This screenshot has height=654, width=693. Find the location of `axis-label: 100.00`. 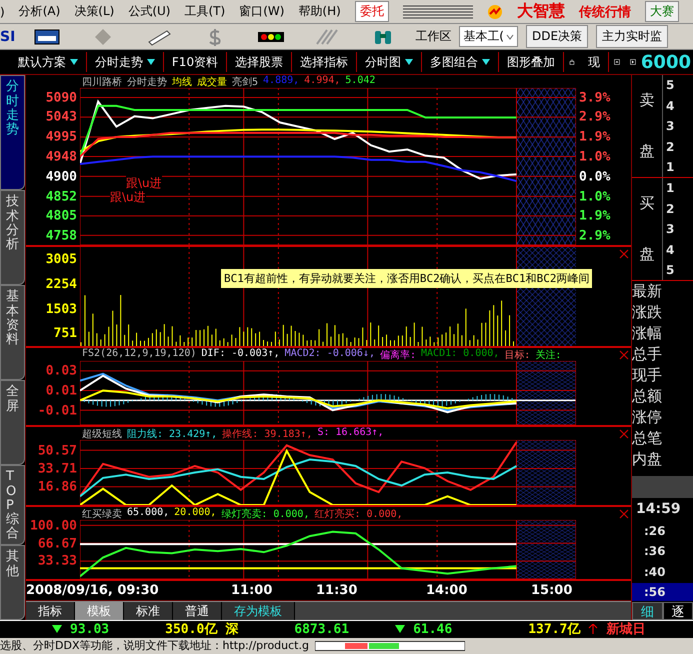

axis-label: 100.00 is located at coordinates (53, 526).